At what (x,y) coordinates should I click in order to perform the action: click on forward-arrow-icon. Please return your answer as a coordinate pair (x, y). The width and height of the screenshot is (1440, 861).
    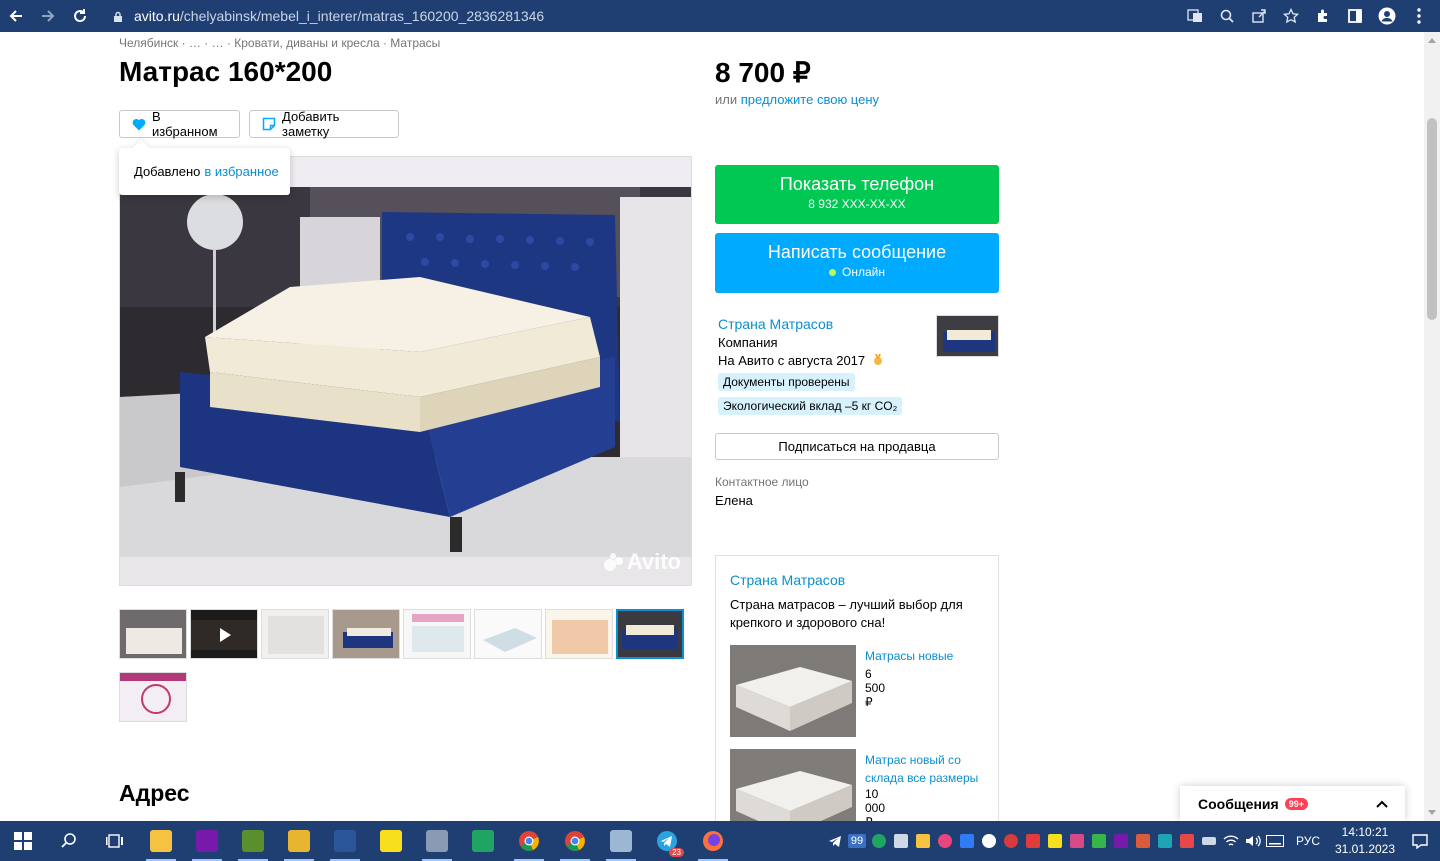
    Looking at the image, I should click on (48, 16).